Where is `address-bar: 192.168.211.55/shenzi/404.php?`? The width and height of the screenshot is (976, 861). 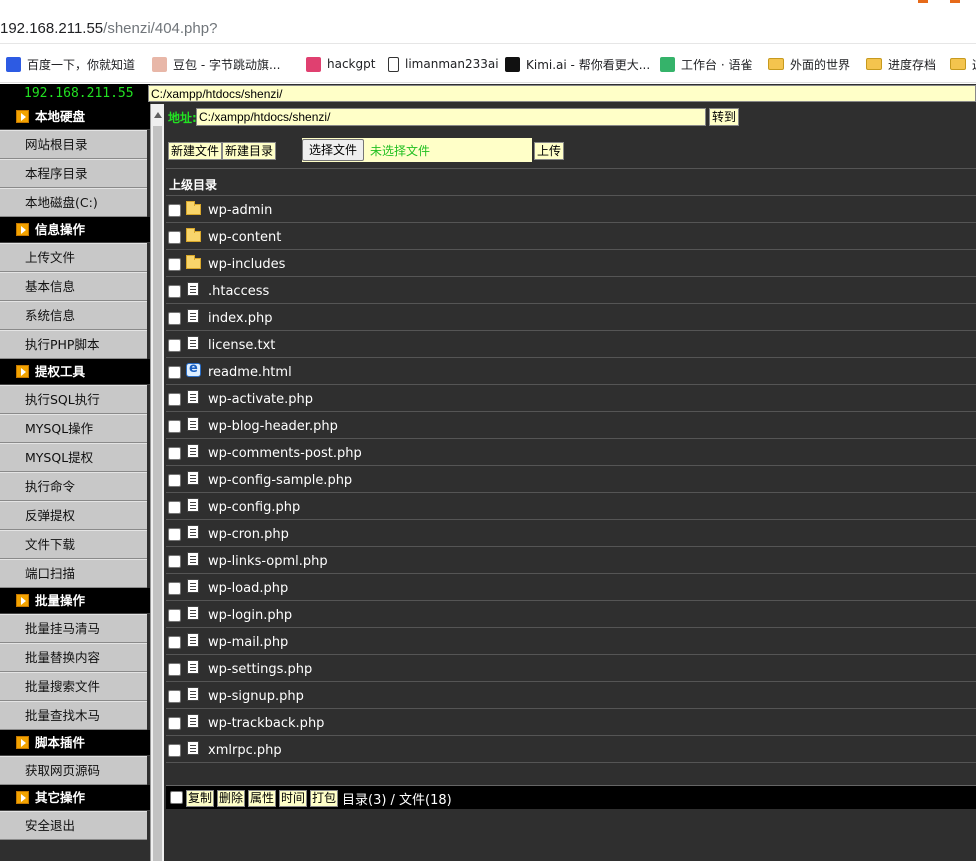
address-bar: 192.168.211.55/shenzi/404.php? is located at coordinates (488, 29).